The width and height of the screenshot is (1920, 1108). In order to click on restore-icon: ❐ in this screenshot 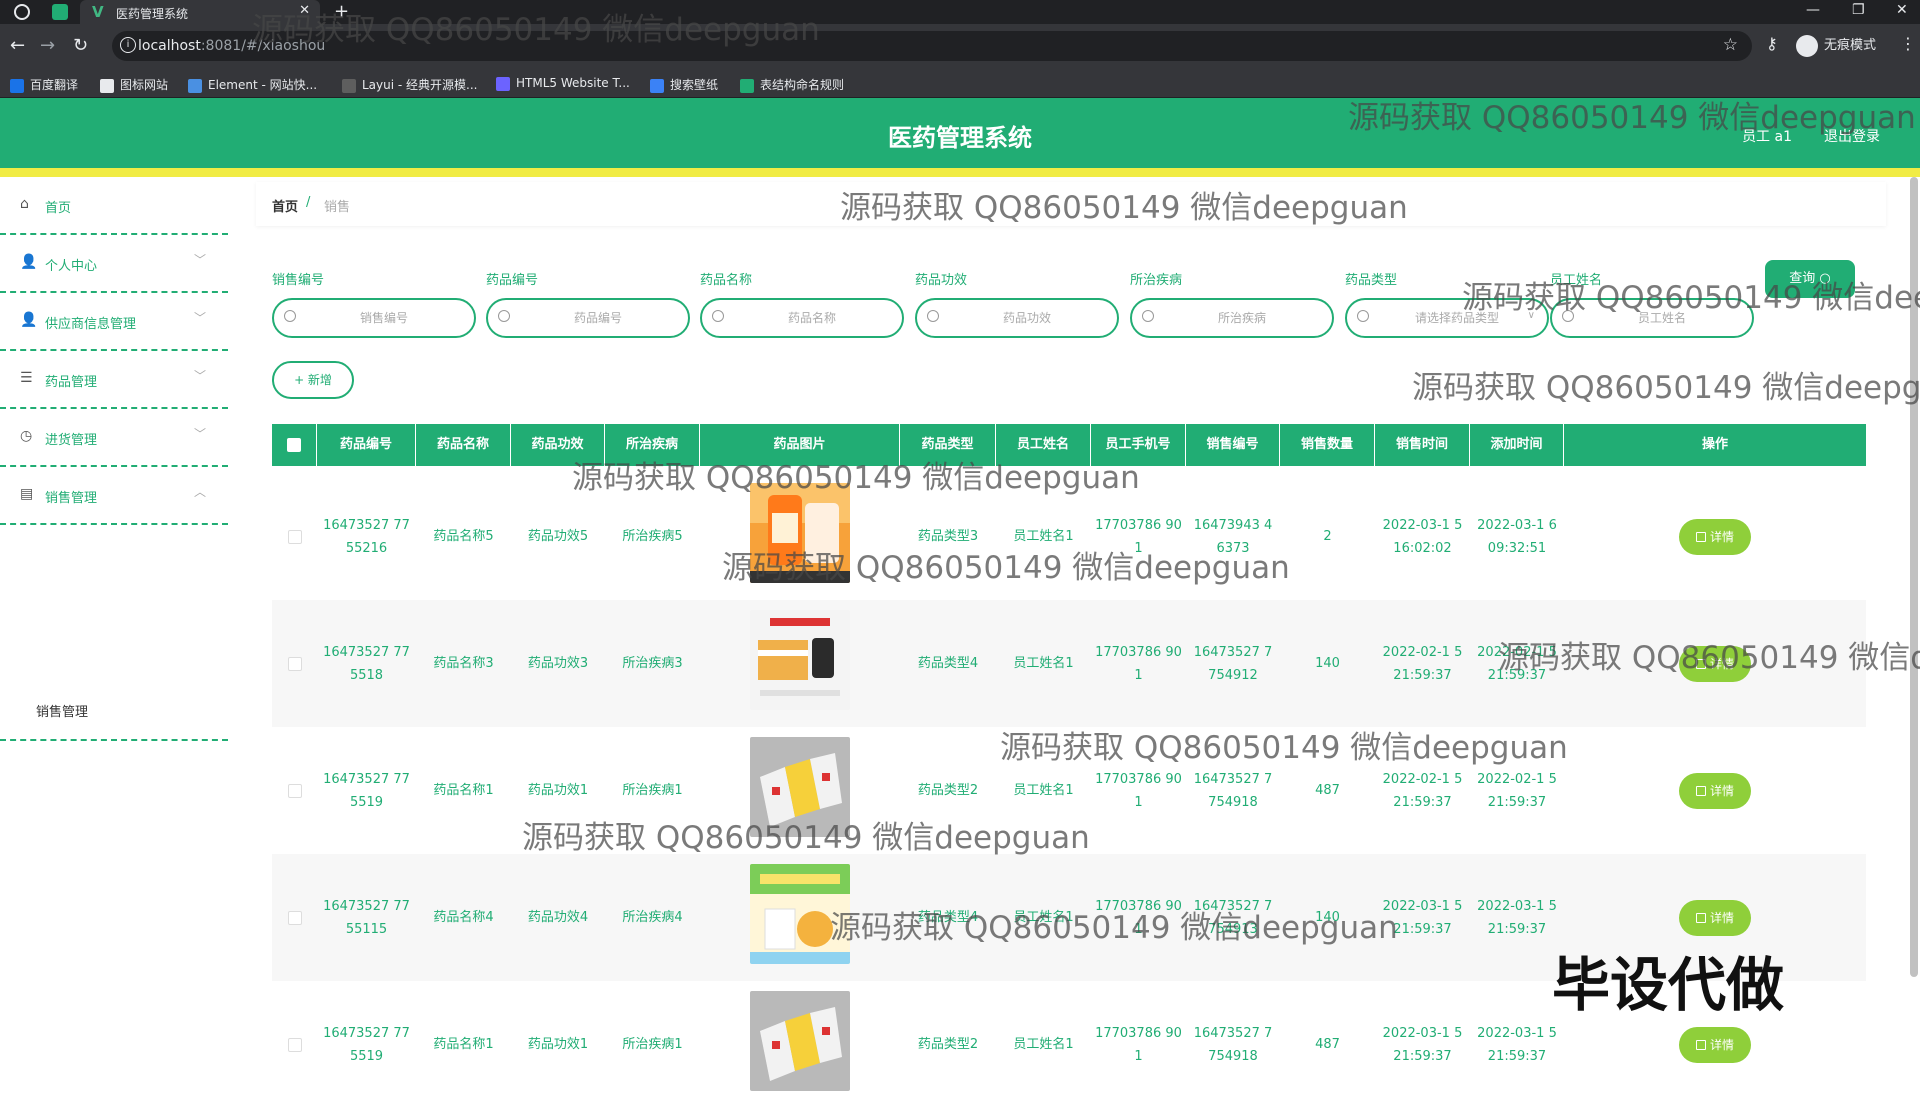, I will do `click(1858, 10)`.